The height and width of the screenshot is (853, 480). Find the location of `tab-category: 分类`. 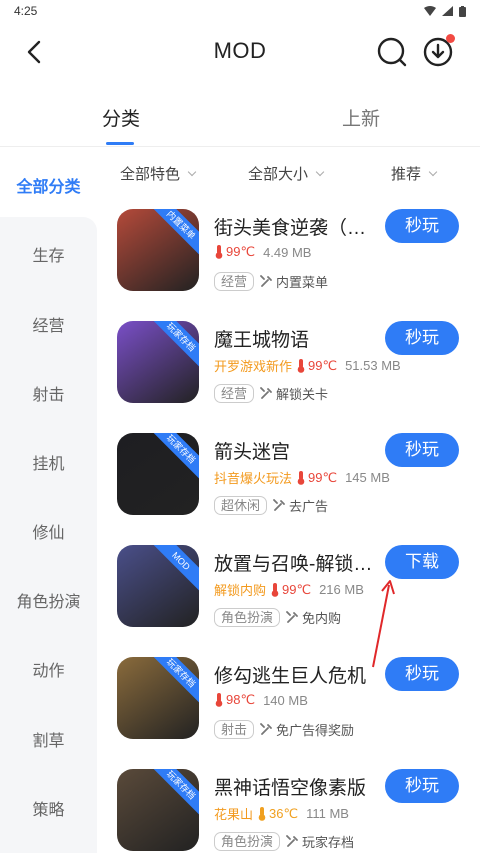

tab-category: 分类 is located at coordinates (121, 117).